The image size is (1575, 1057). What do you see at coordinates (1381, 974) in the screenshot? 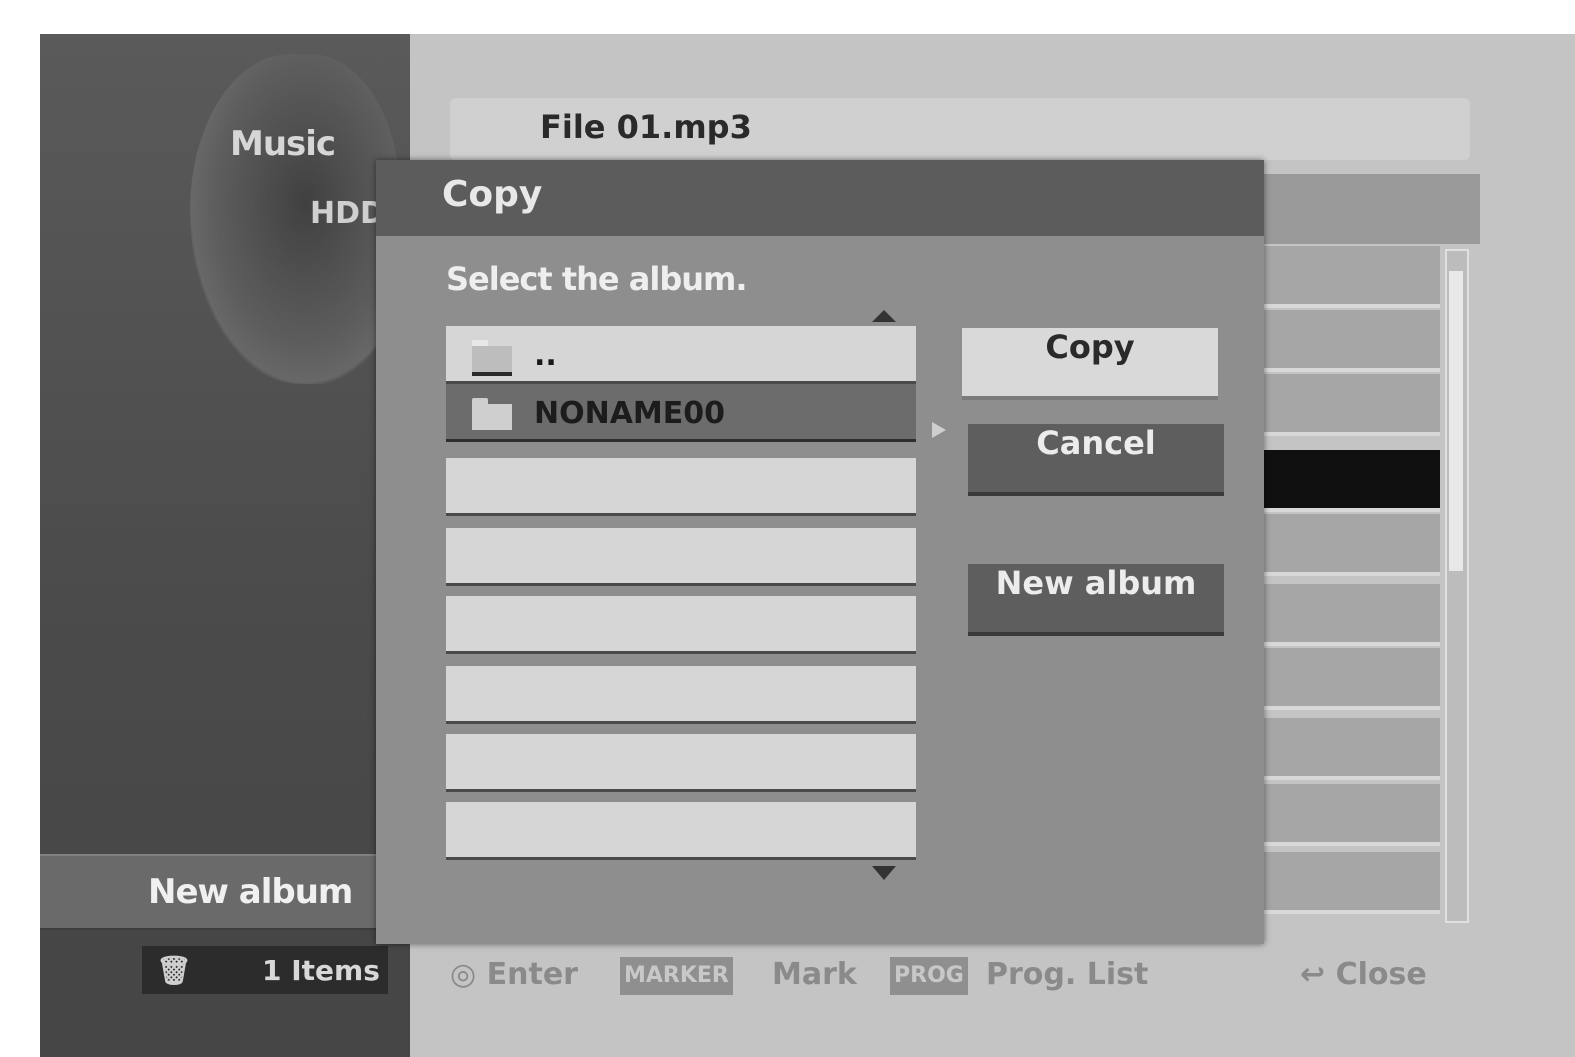
I see `close-label: Close` at bounding box center [1381, 974].